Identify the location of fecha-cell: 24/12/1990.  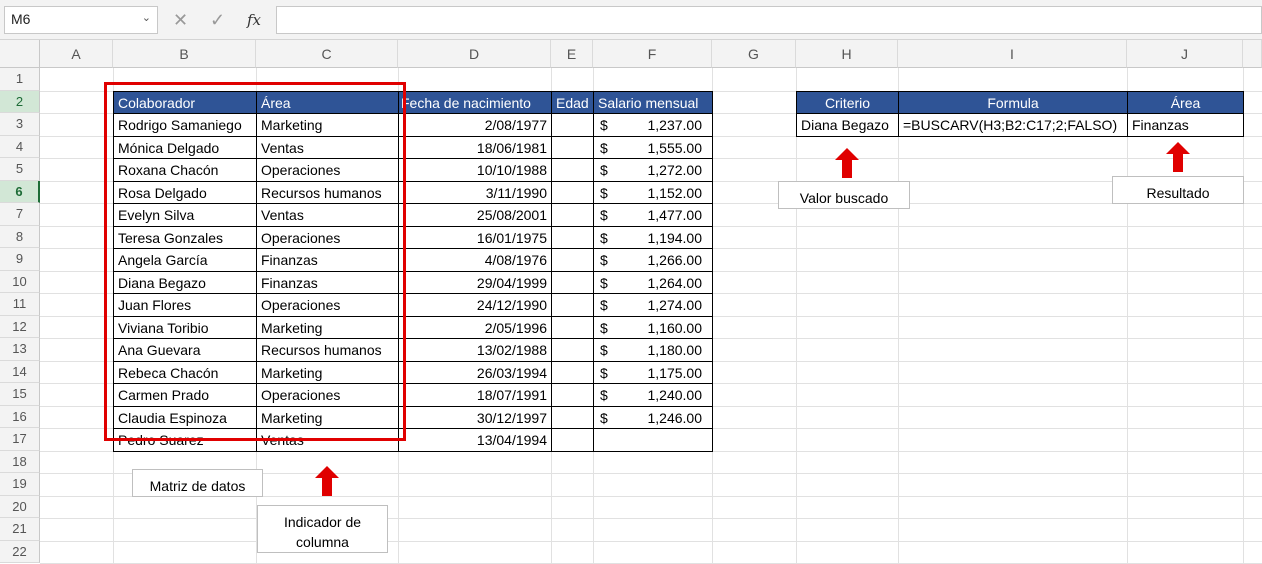
(475, 305).